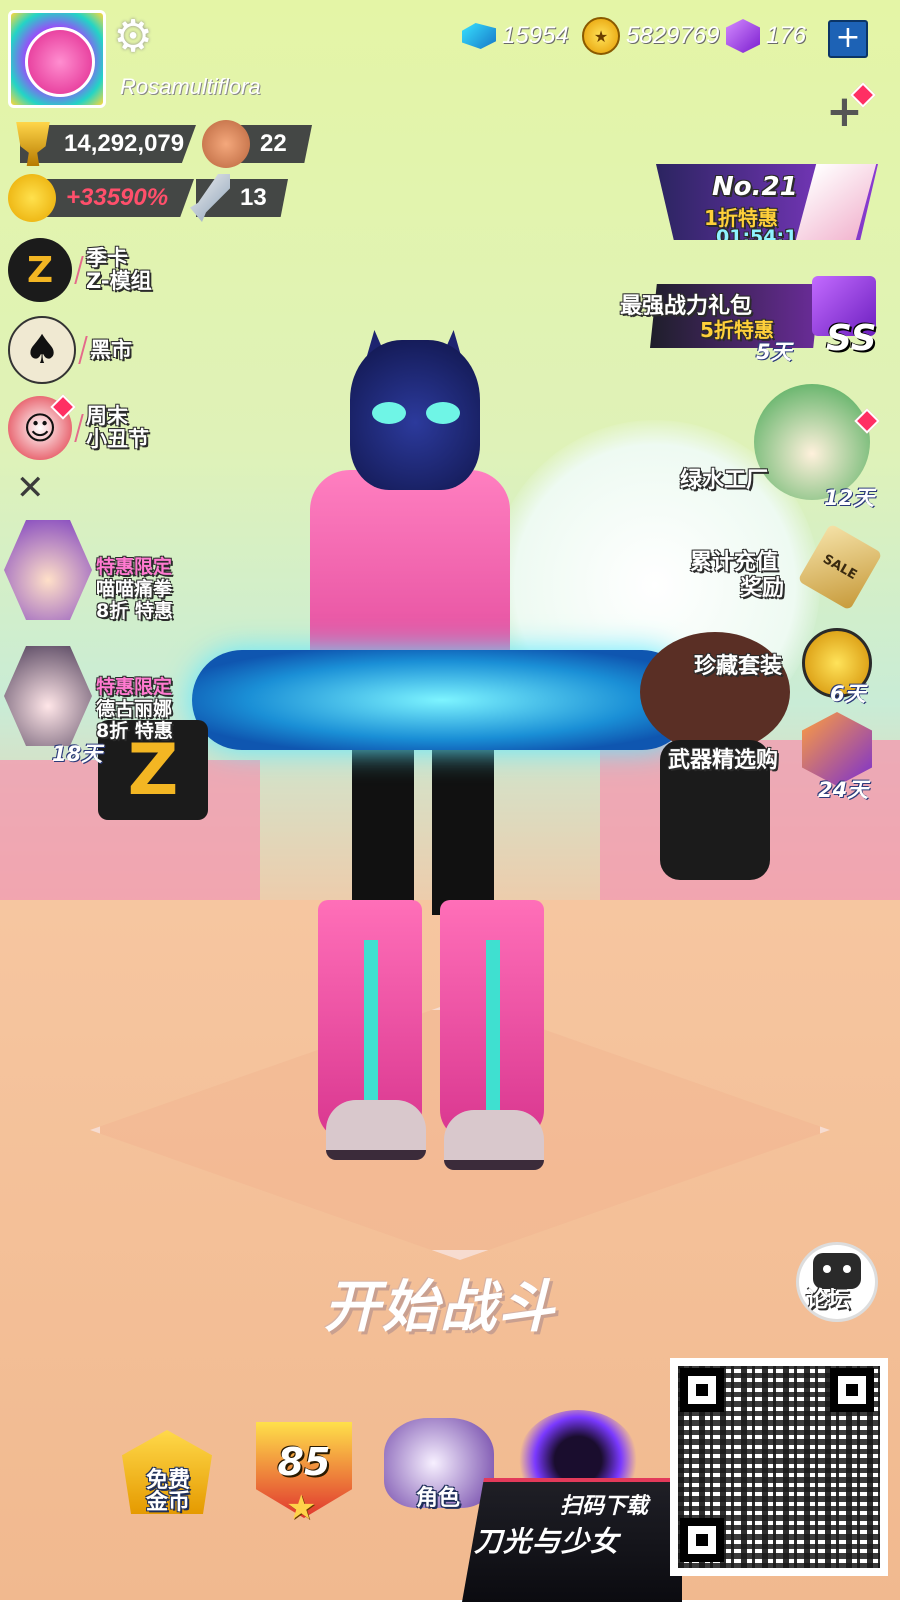 This screenshot has width=900, height=1602. What do you see at coordinates (755, 187) in the screenshot?
I see `no21-title: No.21` at bounding box center [755, 187].